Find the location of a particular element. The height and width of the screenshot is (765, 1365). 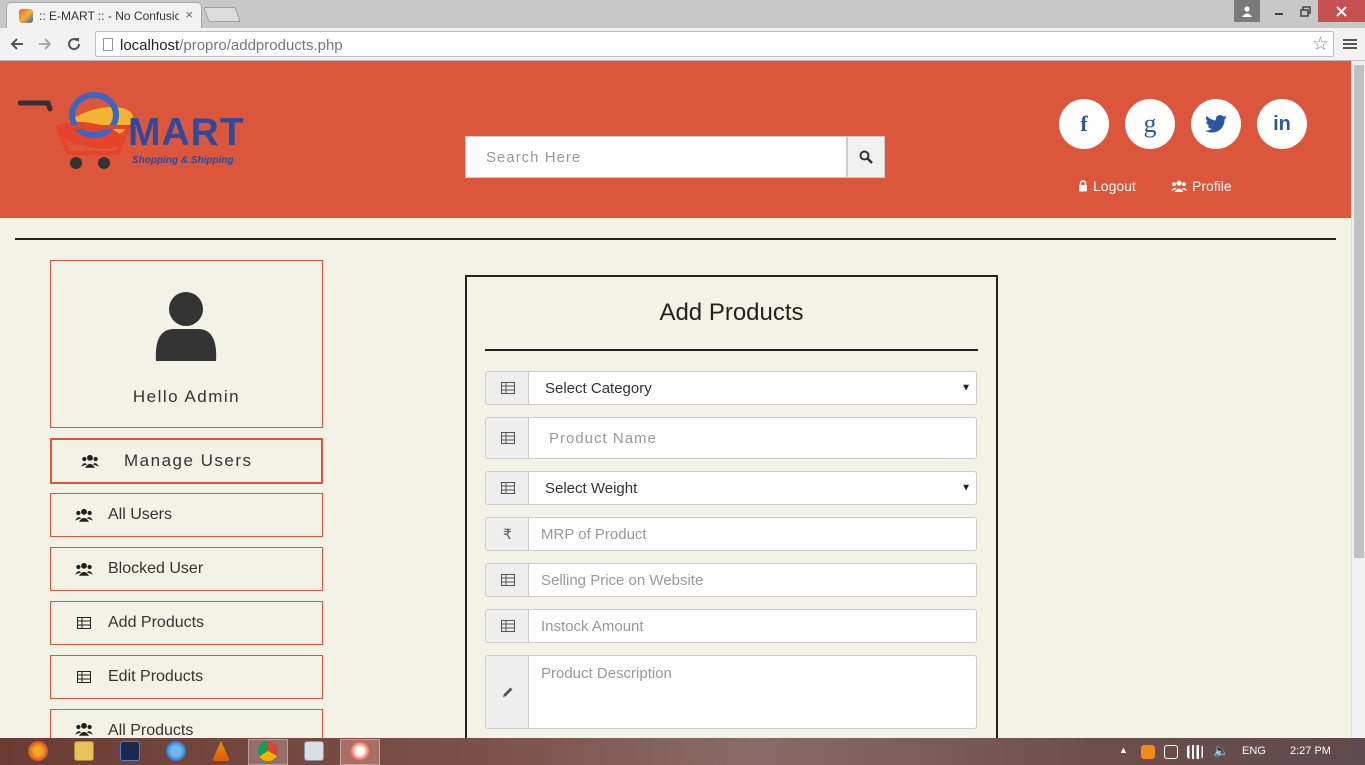

bookmark-star-icon: ☆ is located at coordinates (1320, 44).